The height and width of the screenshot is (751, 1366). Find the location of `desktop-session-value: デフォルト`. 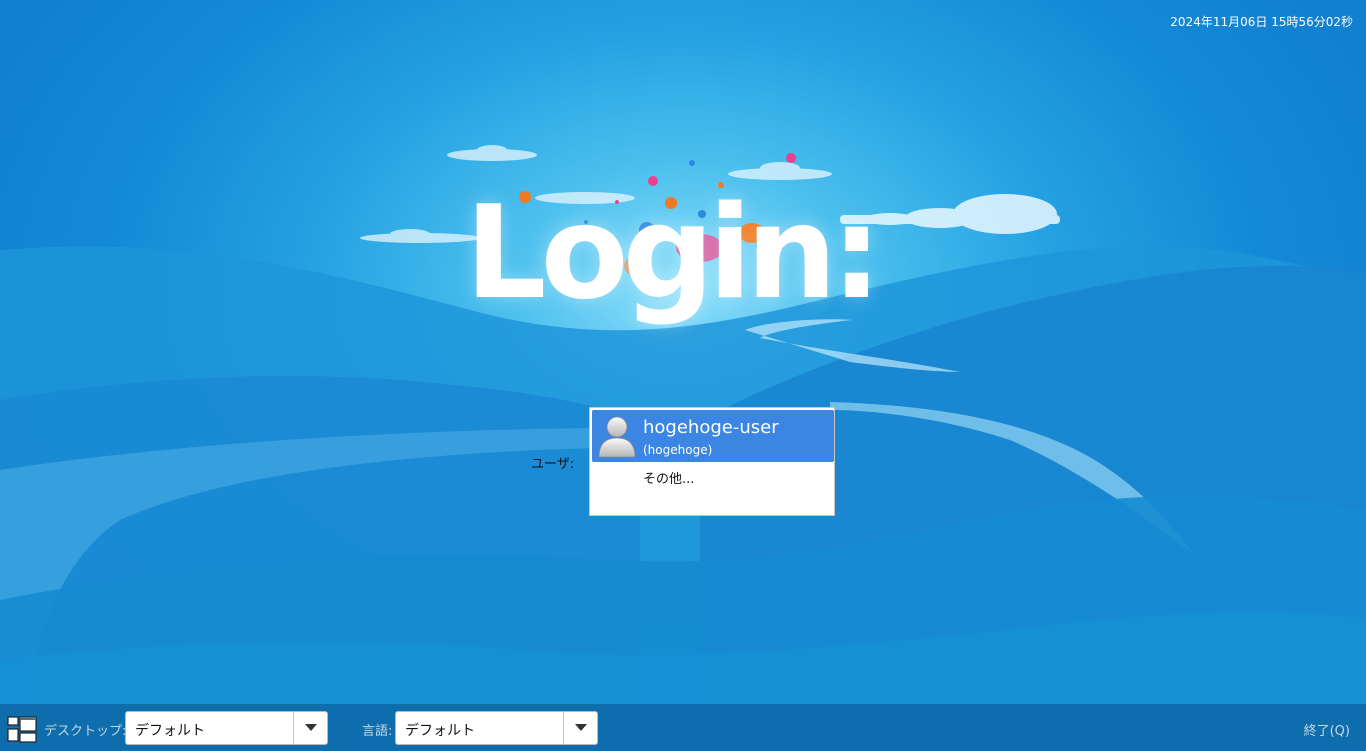

desktop-session-value: デフォルト is located at coordinates (170, 731).